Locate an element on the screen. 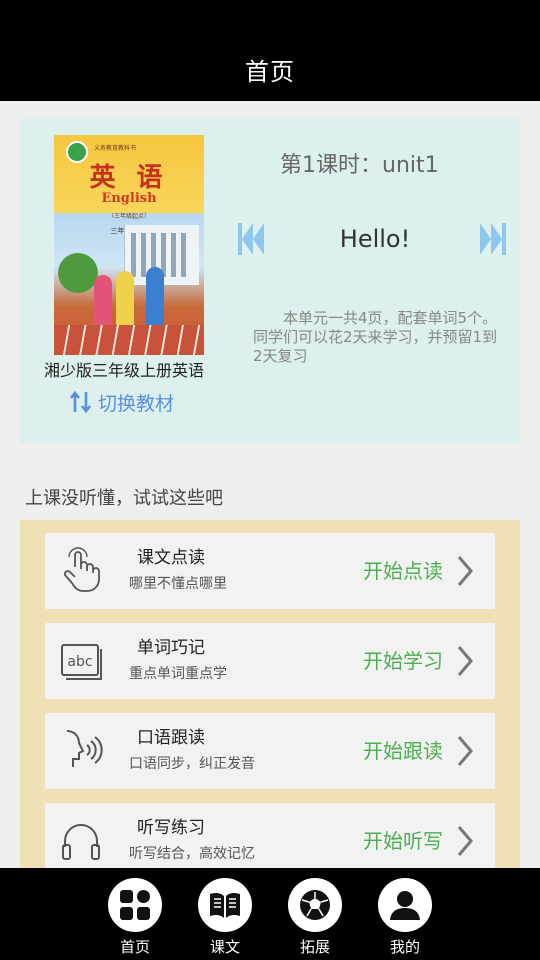 The image size is (540, 960). nav-home-label: 首页 is located at coordinates (134, 947).